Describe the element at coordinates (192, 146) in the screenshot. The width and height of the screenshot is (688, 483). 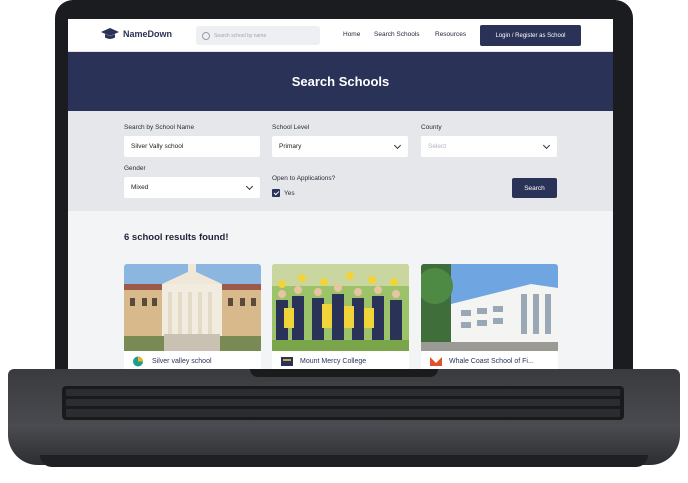
I see `school-name-input: Silver Vally school` at that location.